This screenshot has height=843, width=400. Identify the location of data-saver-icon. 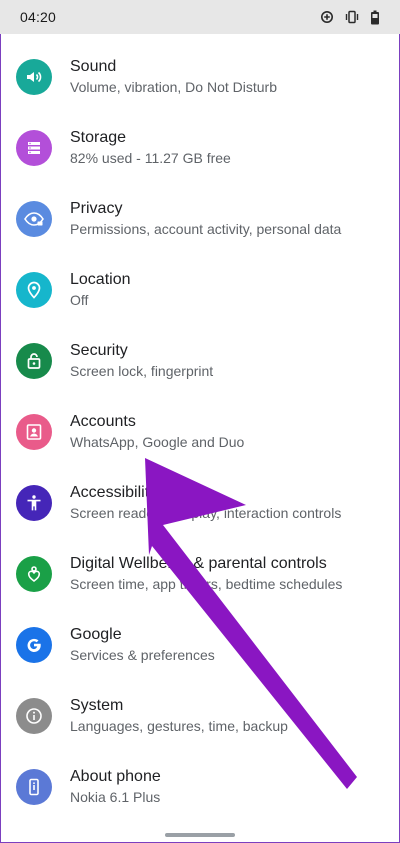
(327, 17).